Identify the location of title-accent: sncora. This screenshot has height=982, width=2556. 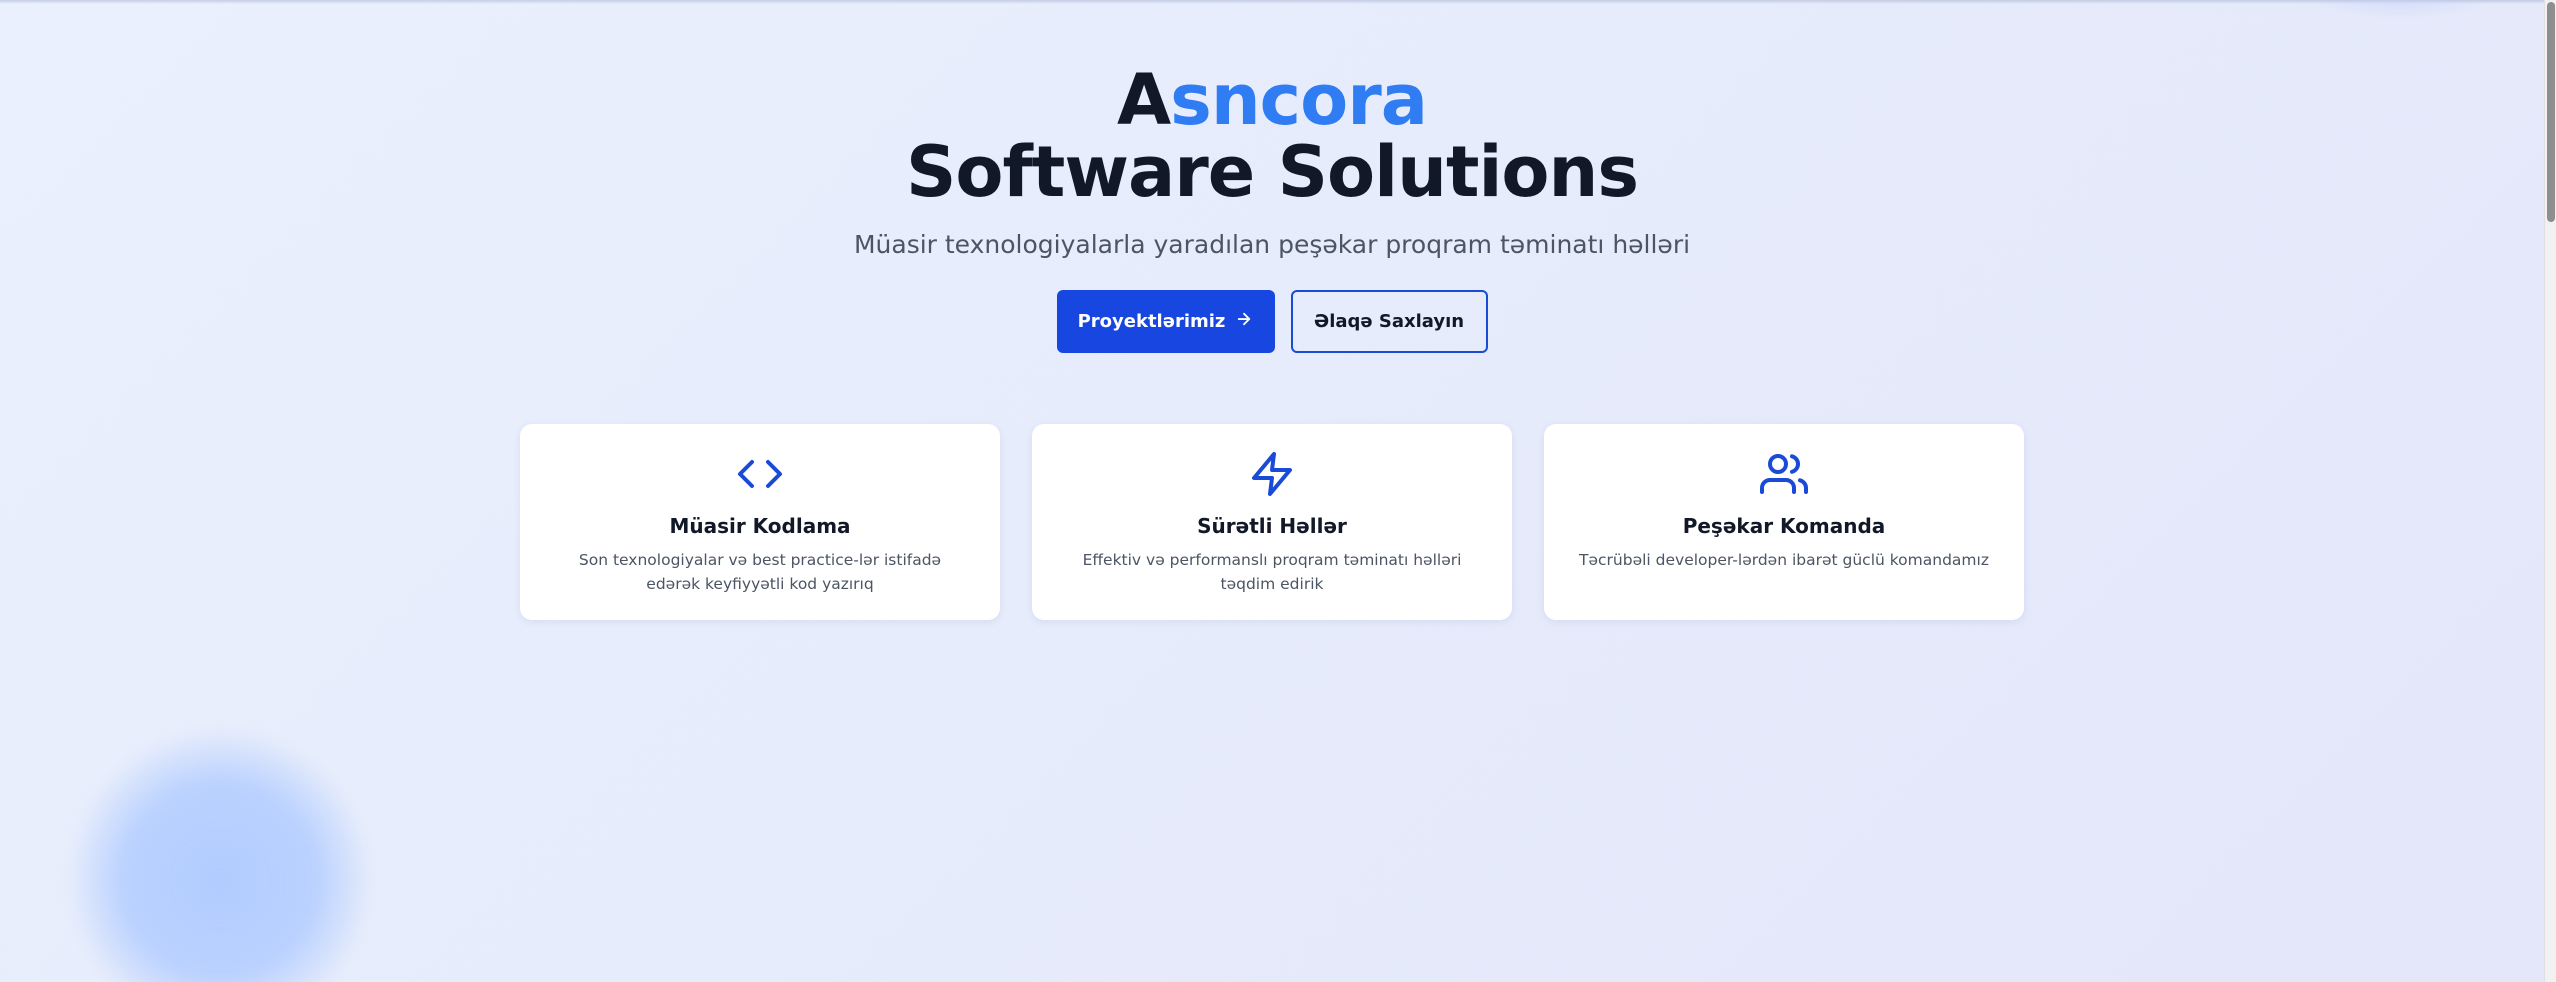
(1299, 100).